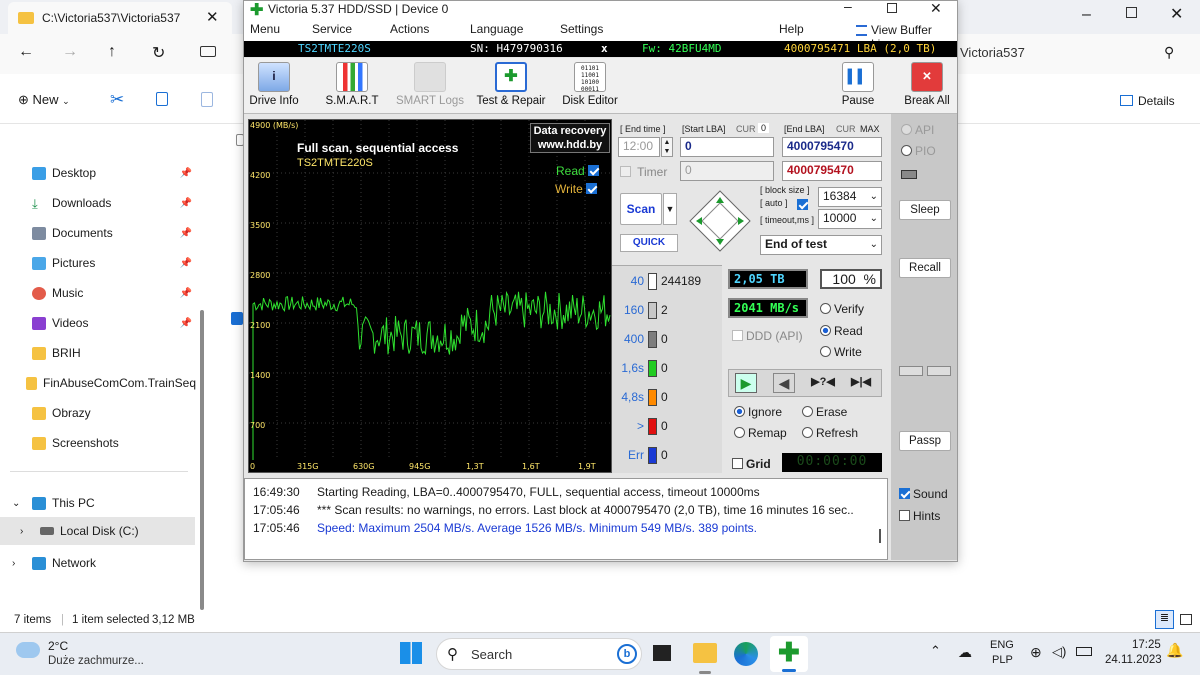 This screenshot has width=1200, height=675. I want to click on back-icon: ◀, so click(784, 383).